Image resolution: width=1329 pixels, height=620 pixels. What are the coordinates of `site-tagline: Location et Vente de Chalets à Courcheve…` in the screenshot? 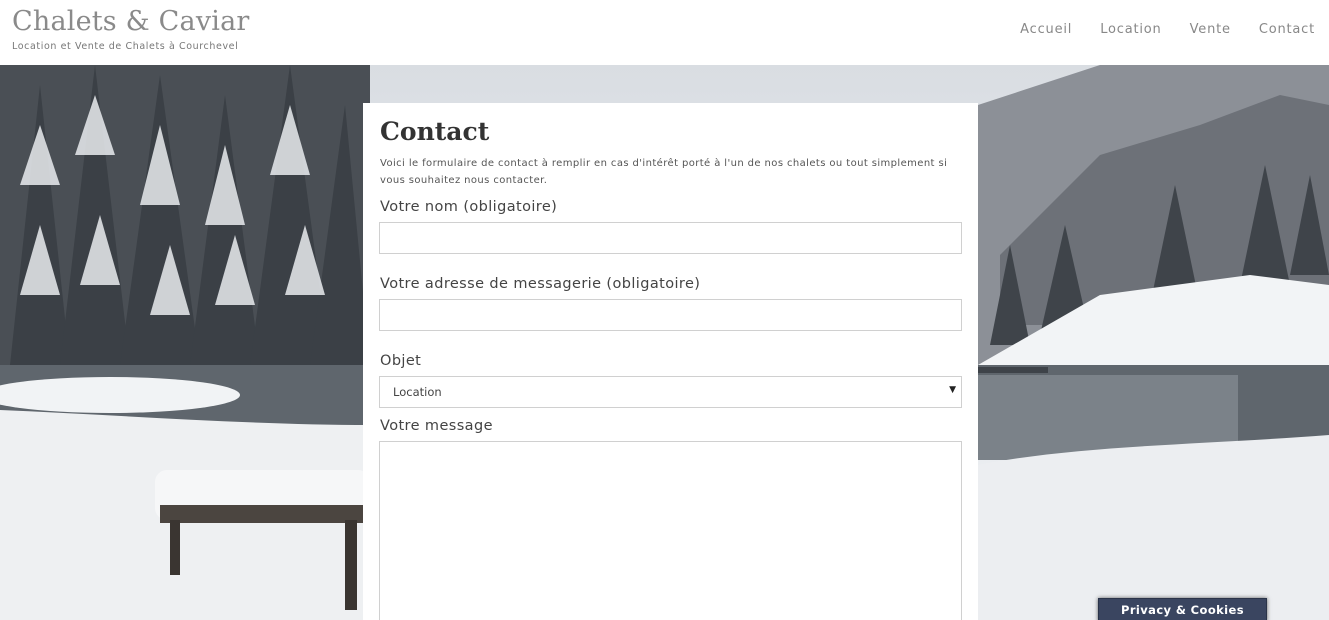 It's located at (125, 46).